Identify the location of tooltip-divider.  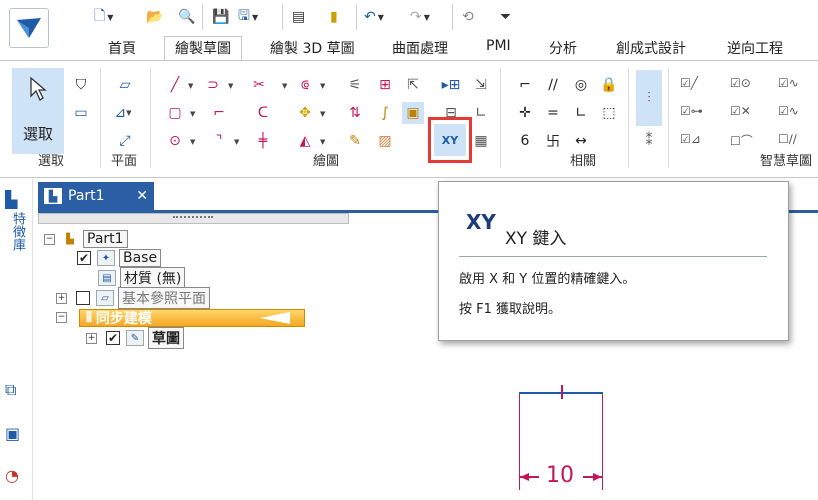
(613, 256).